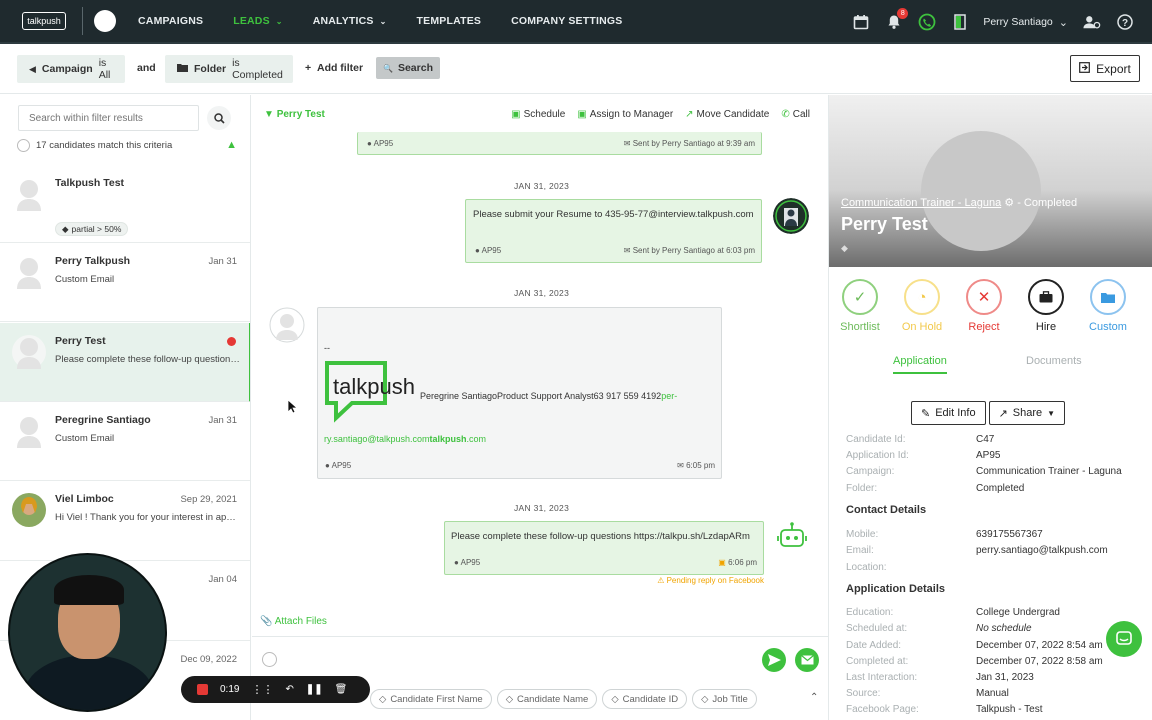 This screenshot has width=1152, height=720. What do you see at coordinates (927, 22) in the screenshot?
I see `phone-status-icon` at bounding box center [927, 22].